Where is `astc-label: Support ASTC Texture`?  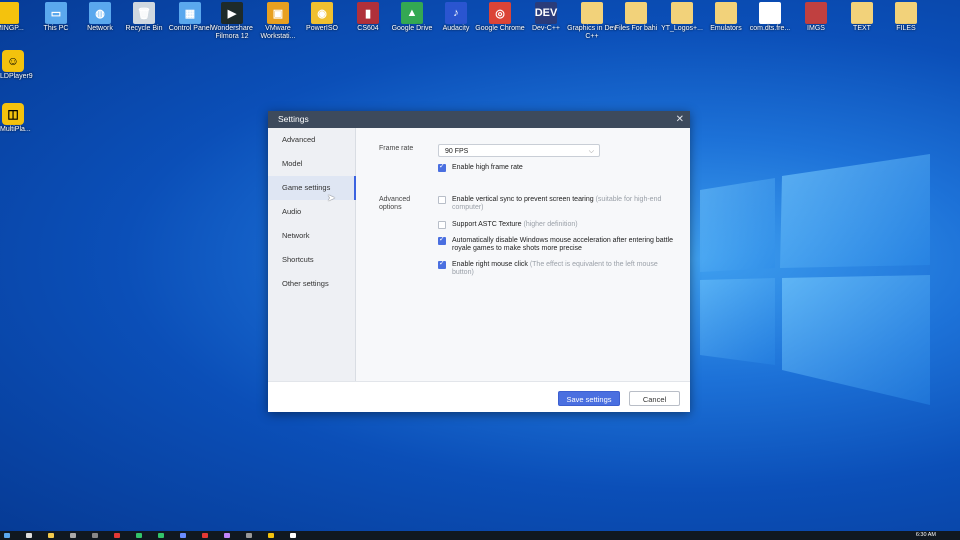 astc-label: Support ASTC Texture is located at coordinates (487, 224).